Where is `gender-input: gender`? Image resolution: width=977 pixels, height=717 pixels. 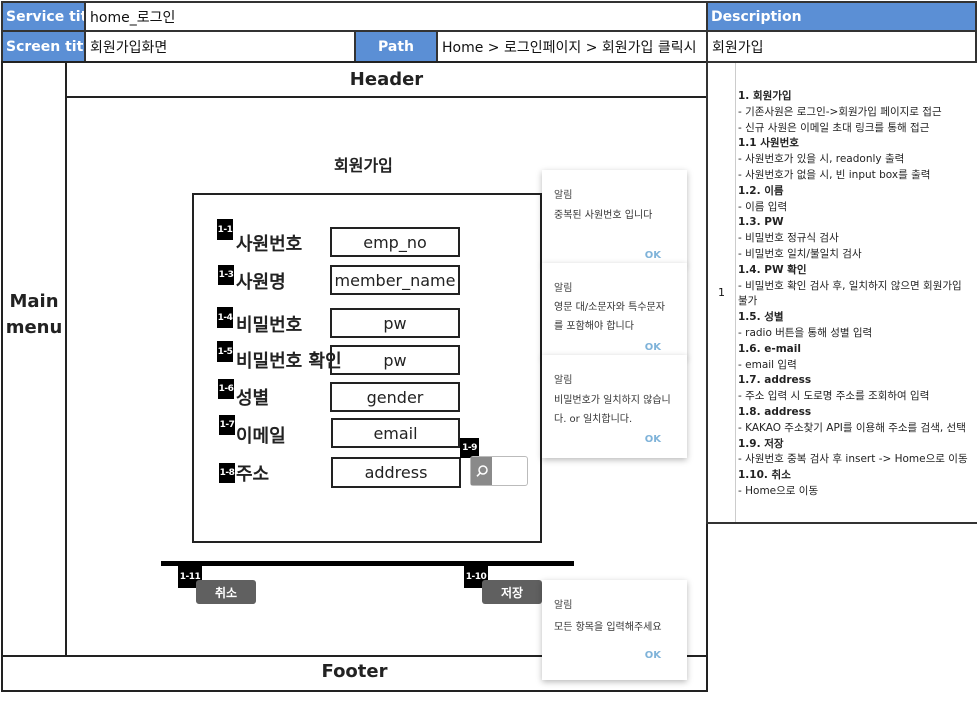
gender-input: gender is located at coordinates (395, 397).